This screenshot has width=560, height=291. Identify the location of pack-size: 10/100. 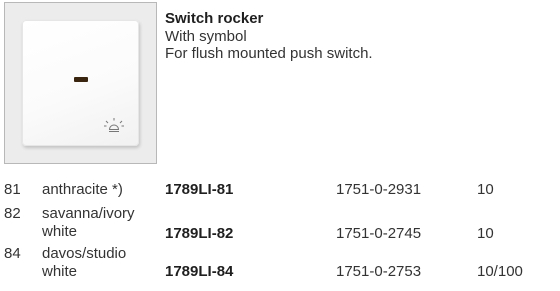
(500, 271).